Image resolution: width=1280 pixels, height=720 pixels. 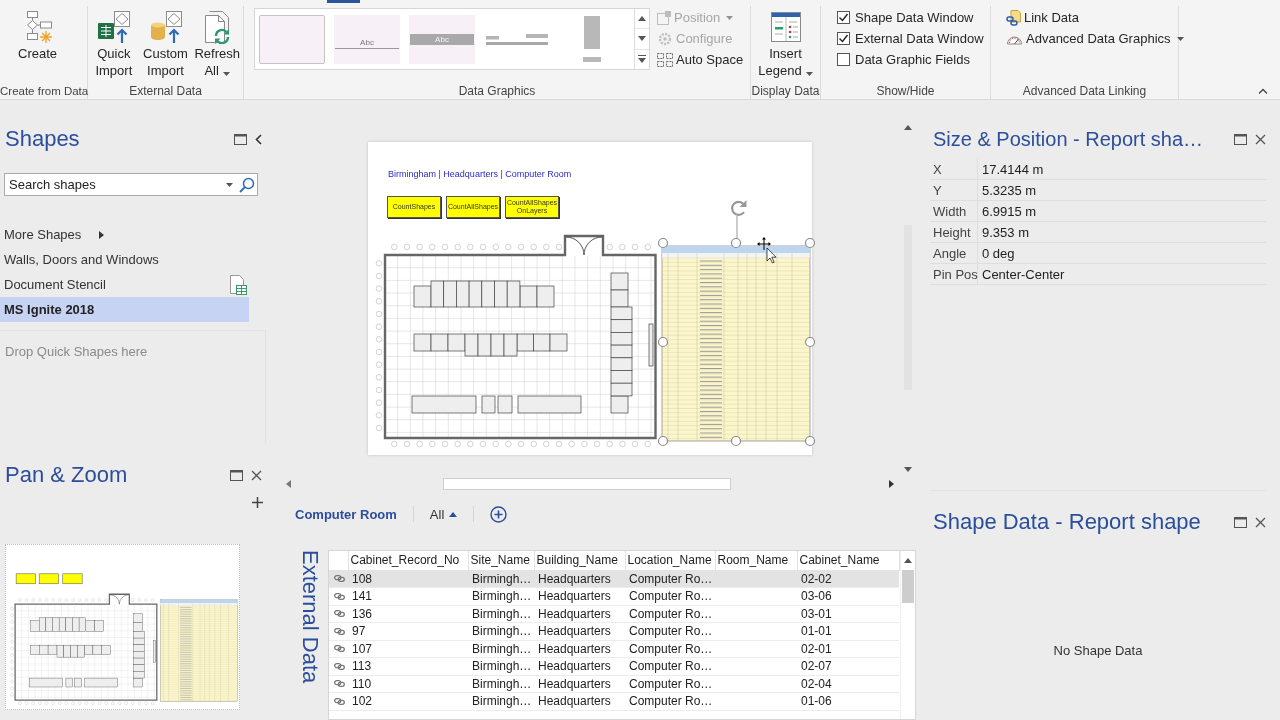 I want to click on stencil-item: Document Stencil, so click(x=124, y=284).